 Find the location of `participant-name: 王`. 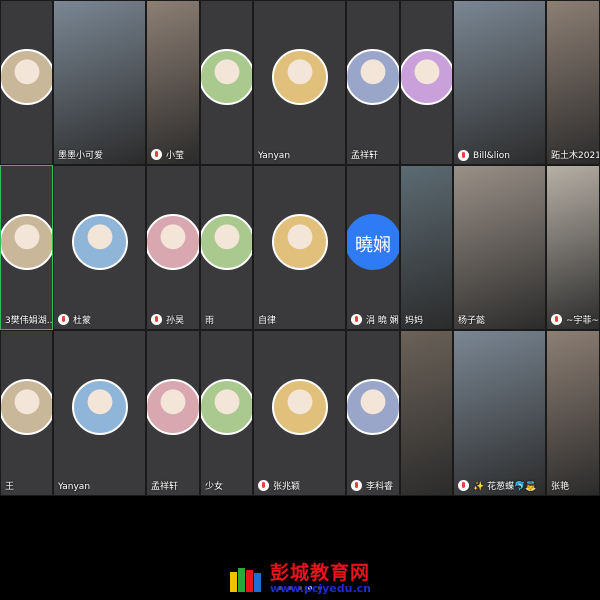

participant-name: 王 is located at coordinates (10, 487).